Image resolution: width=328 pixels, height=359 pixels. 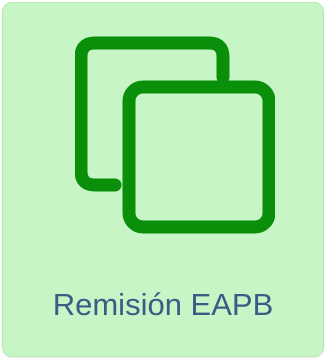 What do you see at coordinates (163, 304) in the screenshot?
I see `tile-label: Remisión EAPB` at bounding box center [163, 304].